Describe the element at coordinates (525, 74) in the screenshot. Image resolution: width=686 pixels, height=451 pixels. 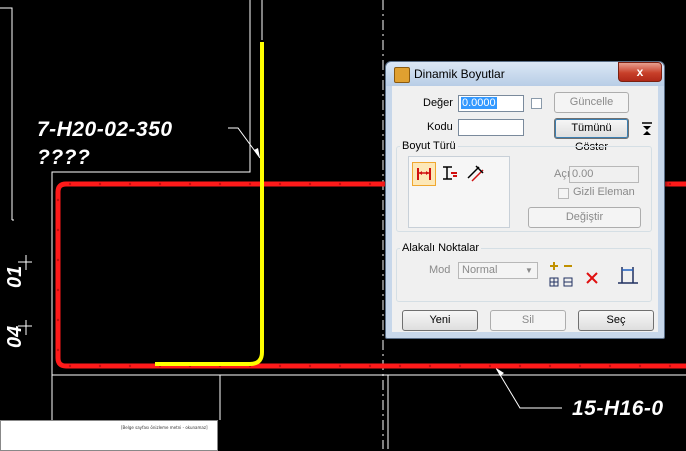
I see `dialog-titlebar: Dinamik Boyutlar x` at that location.